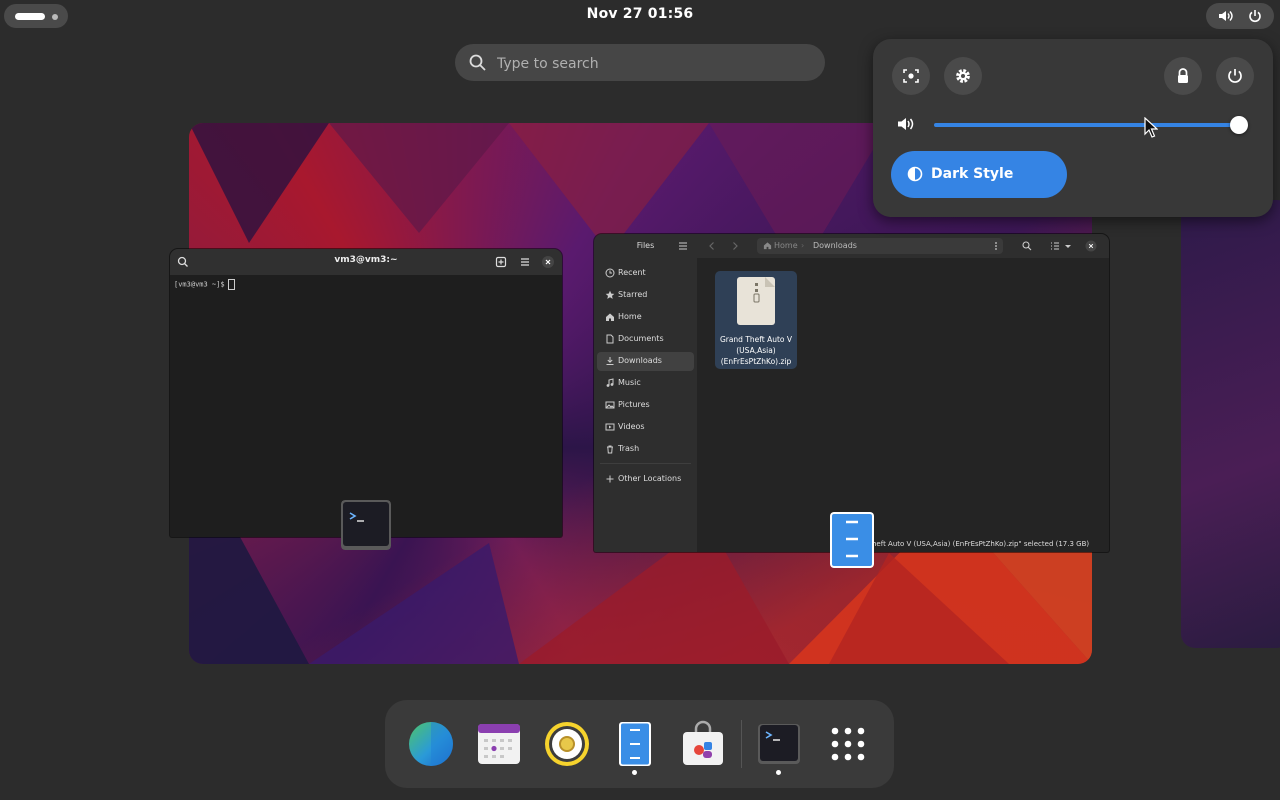  Describe the element at coordinates (431, 744) in the screenshot. I see `browser-icon` at that location.